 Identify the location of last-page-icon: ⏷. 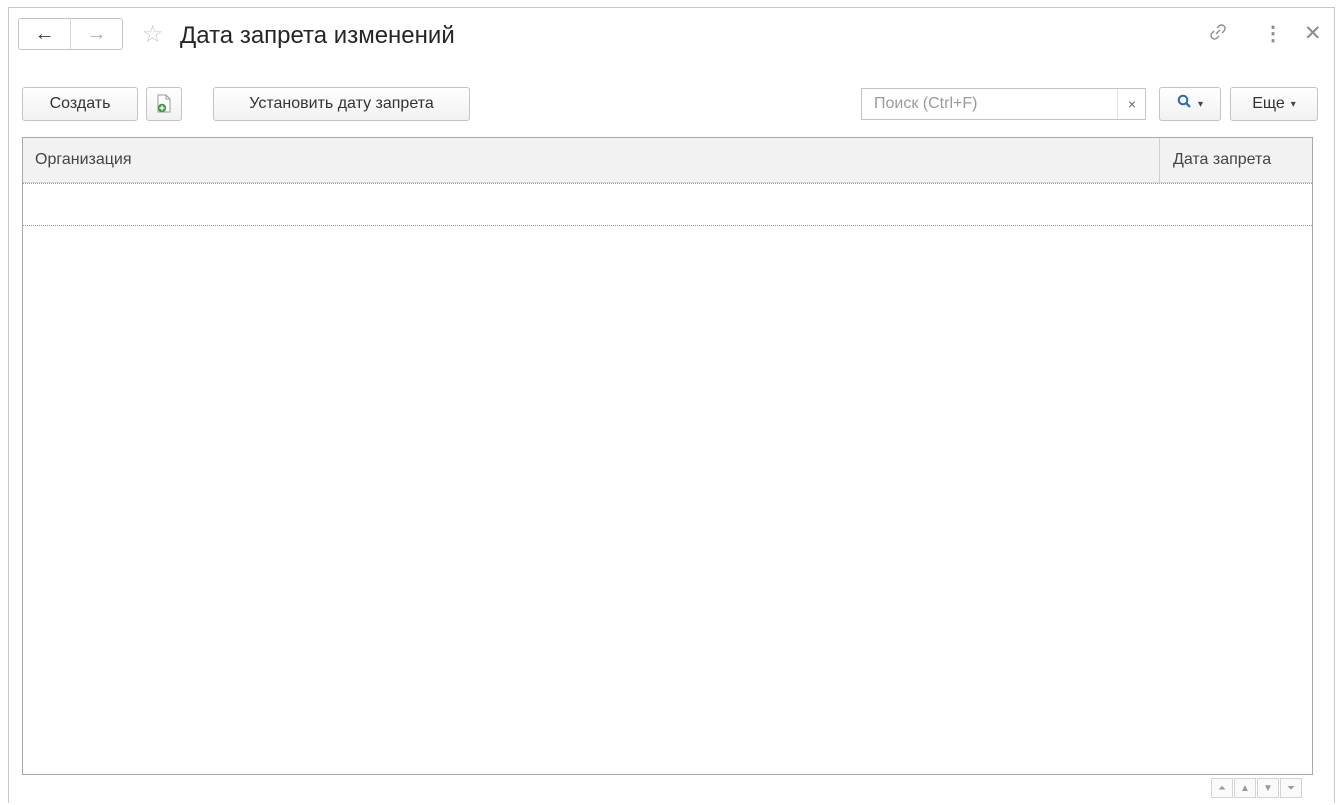
(1291, 788).